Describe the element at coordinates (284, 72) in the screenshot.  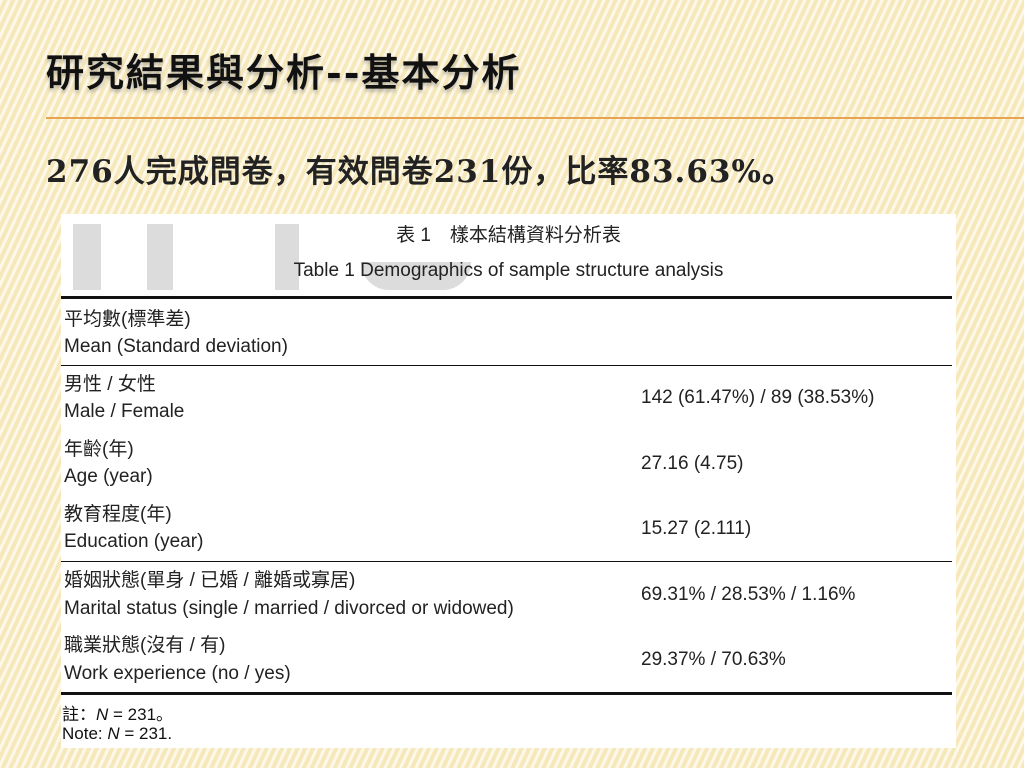
I see `slide-title: 研究結果與分析--基本分析` at that location.